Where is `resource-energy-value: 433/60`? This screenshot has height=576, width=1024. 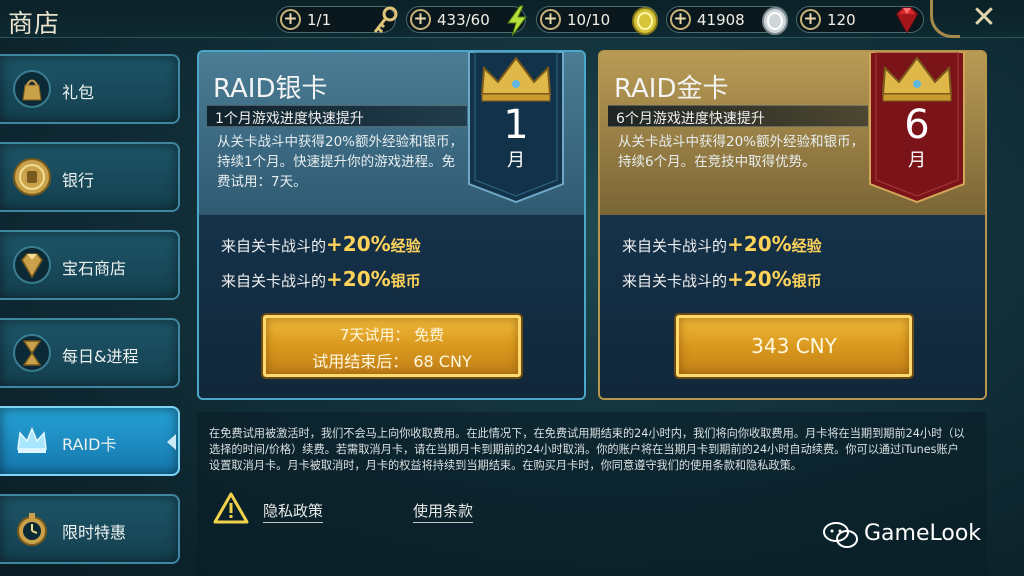
resource-energy-value: 433/60 is located at coordinates (463, 20).